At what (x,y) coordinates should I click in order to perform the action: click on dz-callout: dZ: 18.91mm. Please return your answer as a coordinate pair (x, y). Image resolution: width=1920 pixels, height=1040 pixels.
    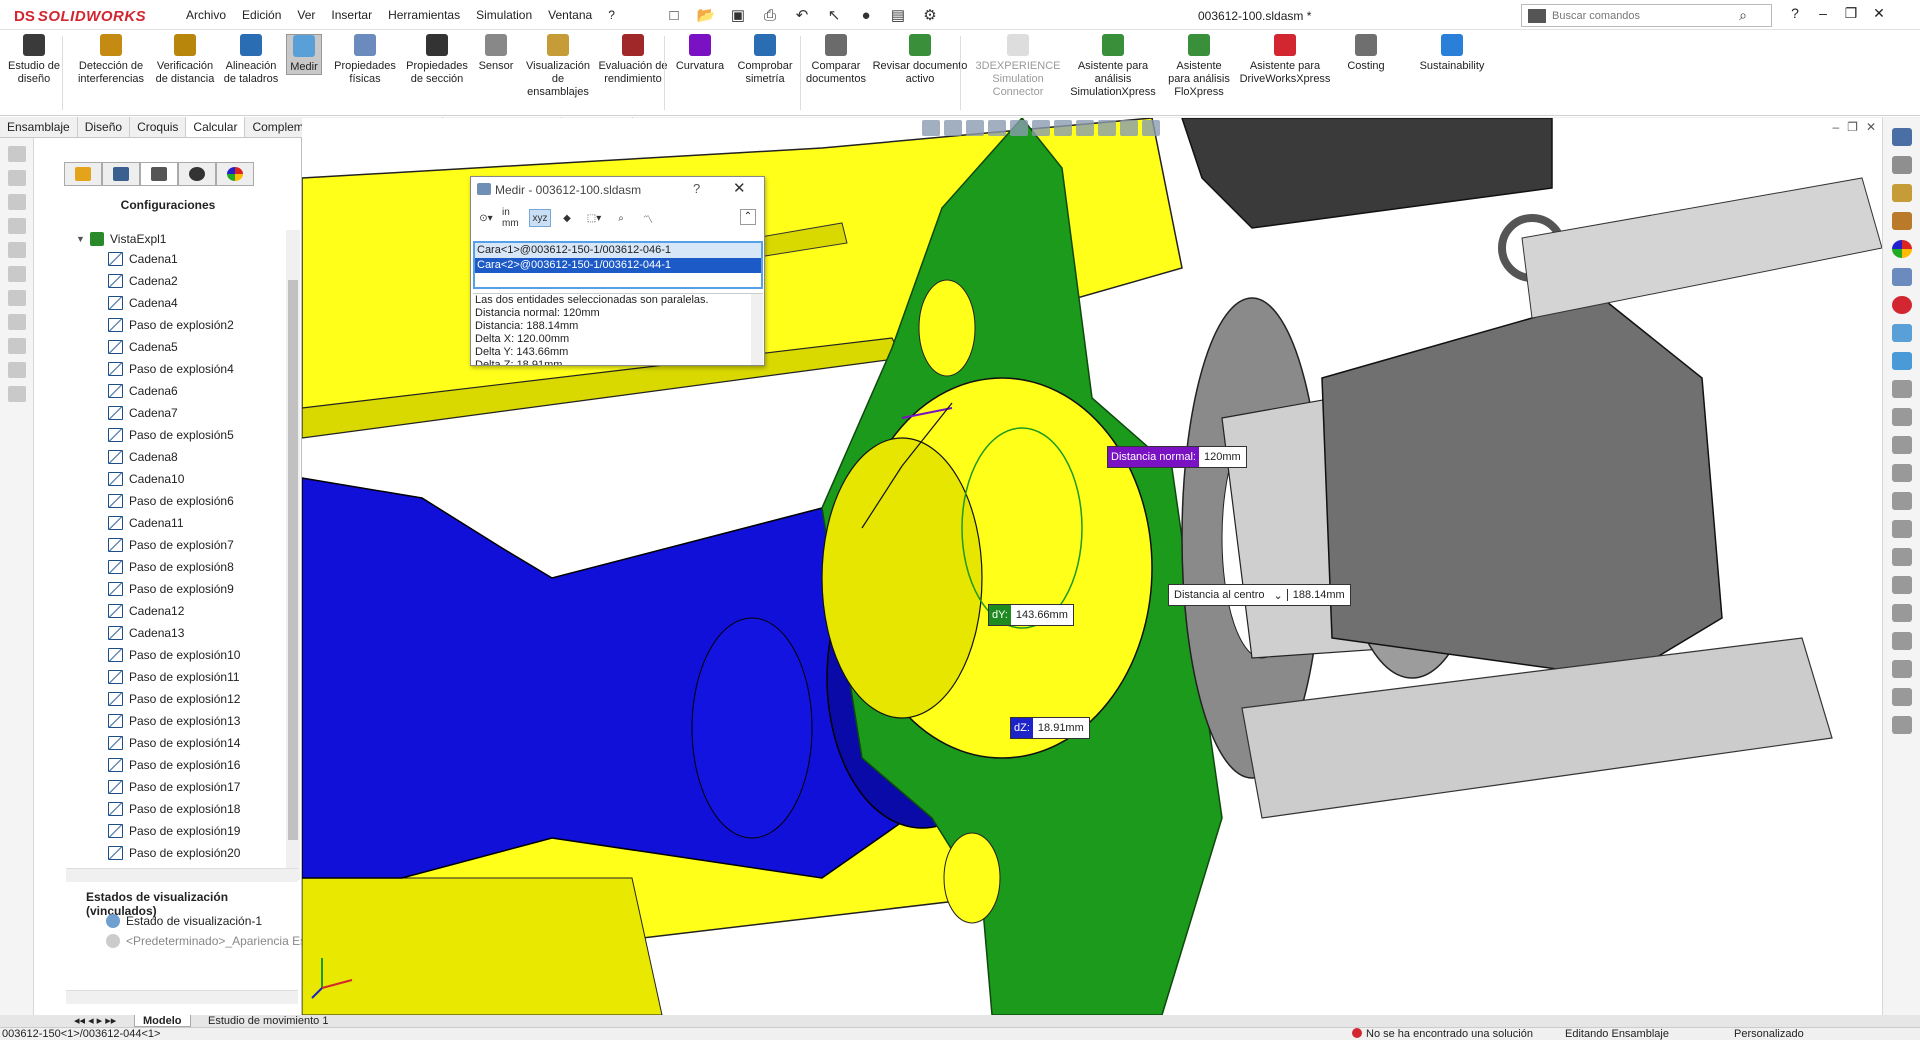
    Looking at the image, I should click on (1050, 728).